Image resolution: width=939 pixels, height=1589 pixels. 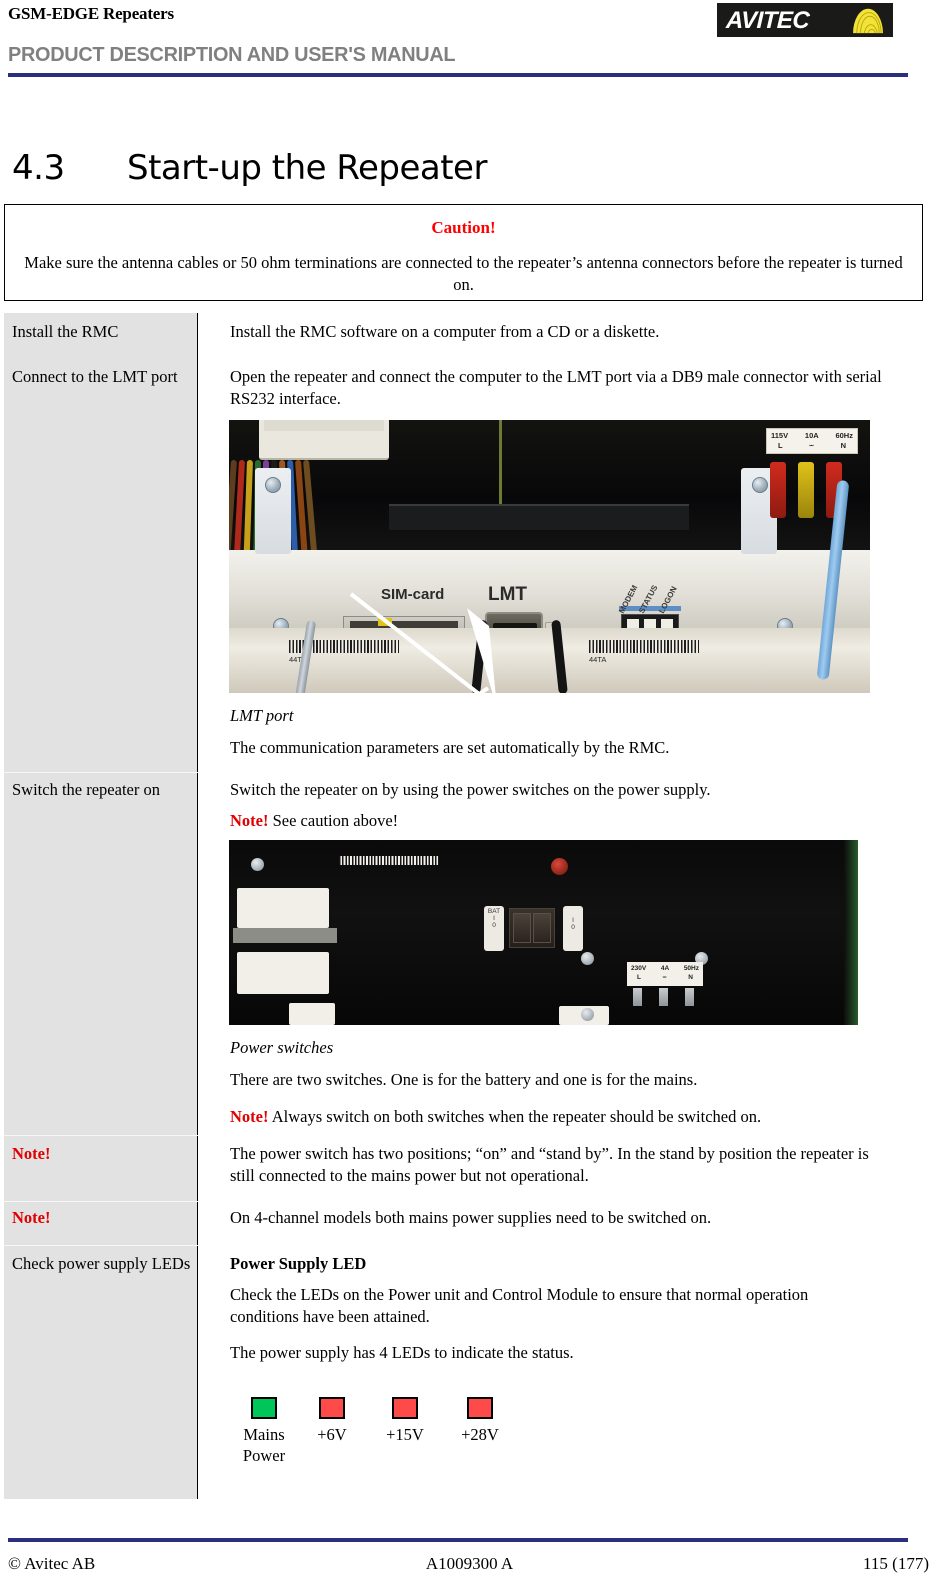 What do you see at coordinates (500, 463) in the screenshot?
I see `photo-lmt-pcb-edge` at bounding box center [500, 463].